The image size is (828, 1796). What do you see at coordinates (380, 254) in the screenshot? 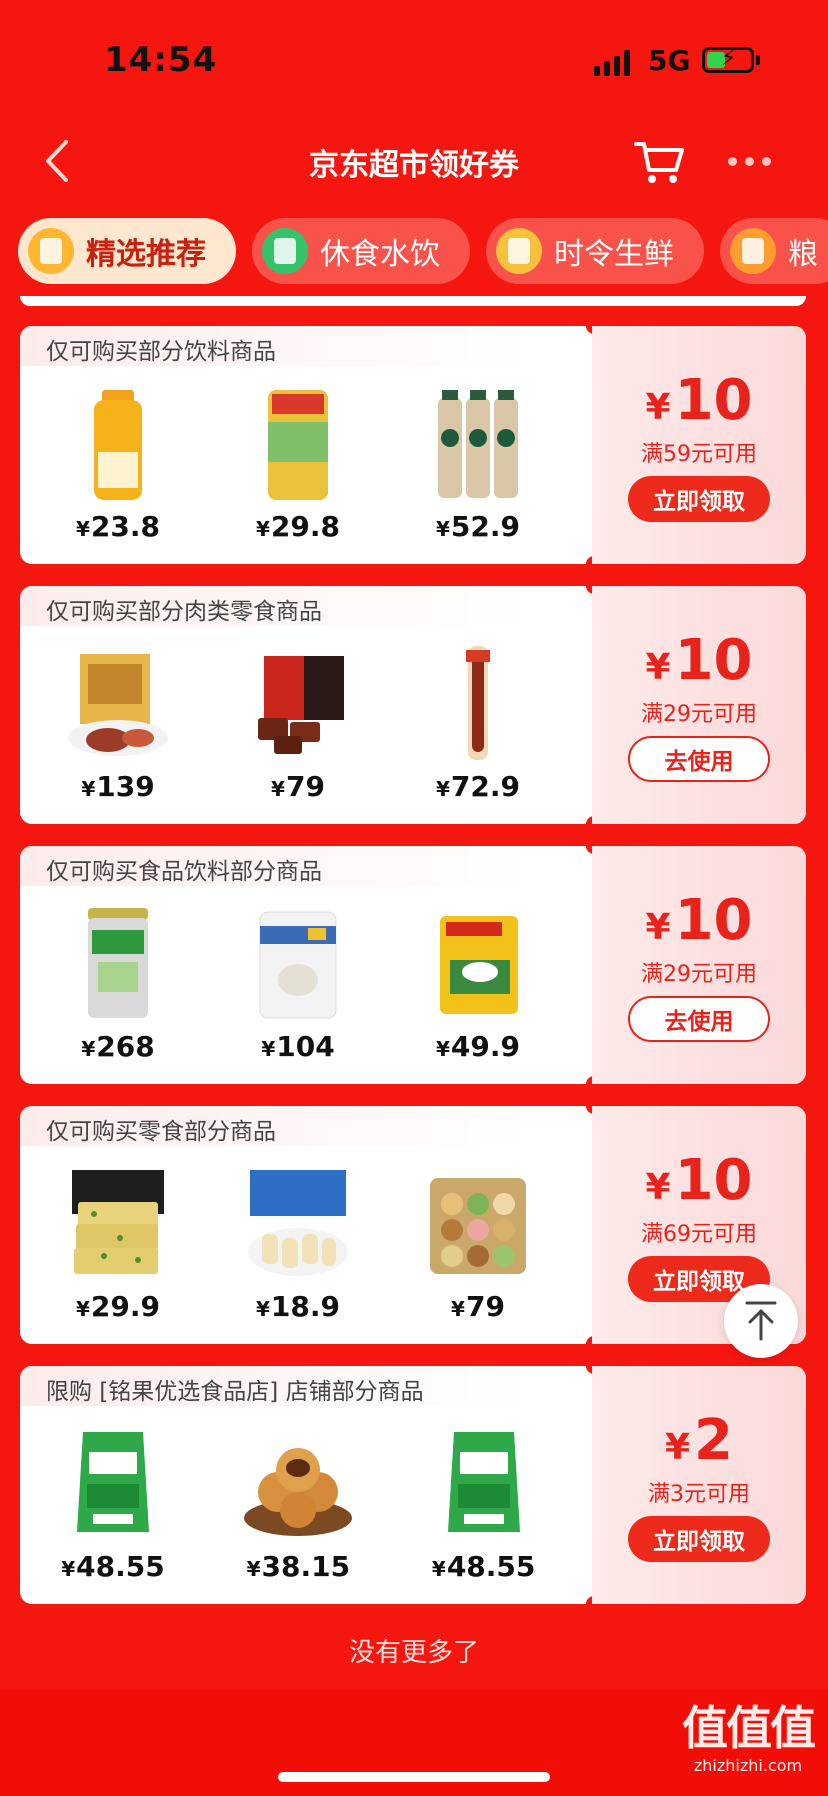
I see `tab-label: 休食水饮` at bounding box center [380, 254].